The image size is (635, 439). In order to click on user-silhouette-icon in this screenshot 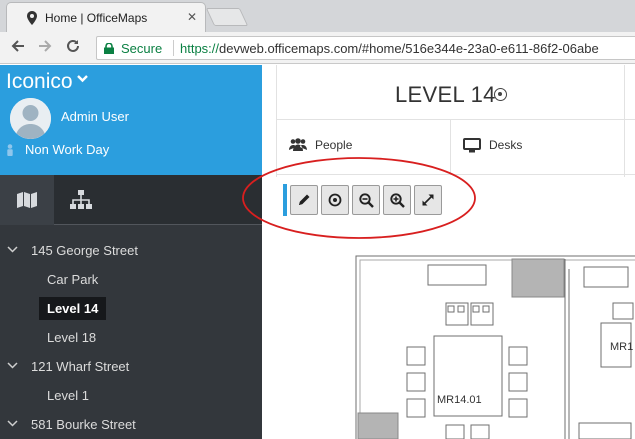, I will do `click(30, 118)`.